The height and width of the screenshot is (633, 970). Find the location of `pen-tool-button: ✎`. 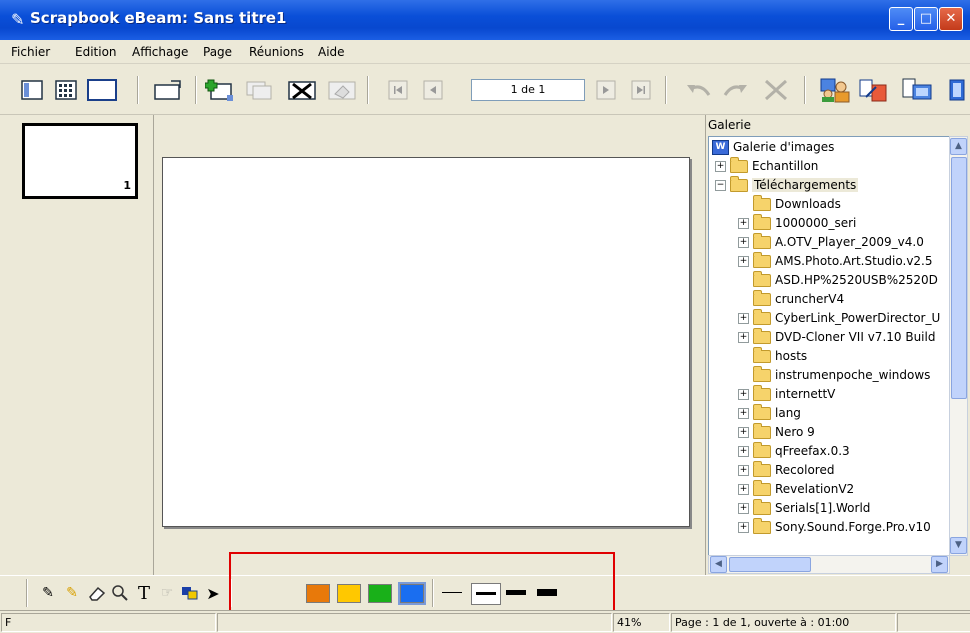

pen-tool-button: ✎ is located at coordinates (48, 593).